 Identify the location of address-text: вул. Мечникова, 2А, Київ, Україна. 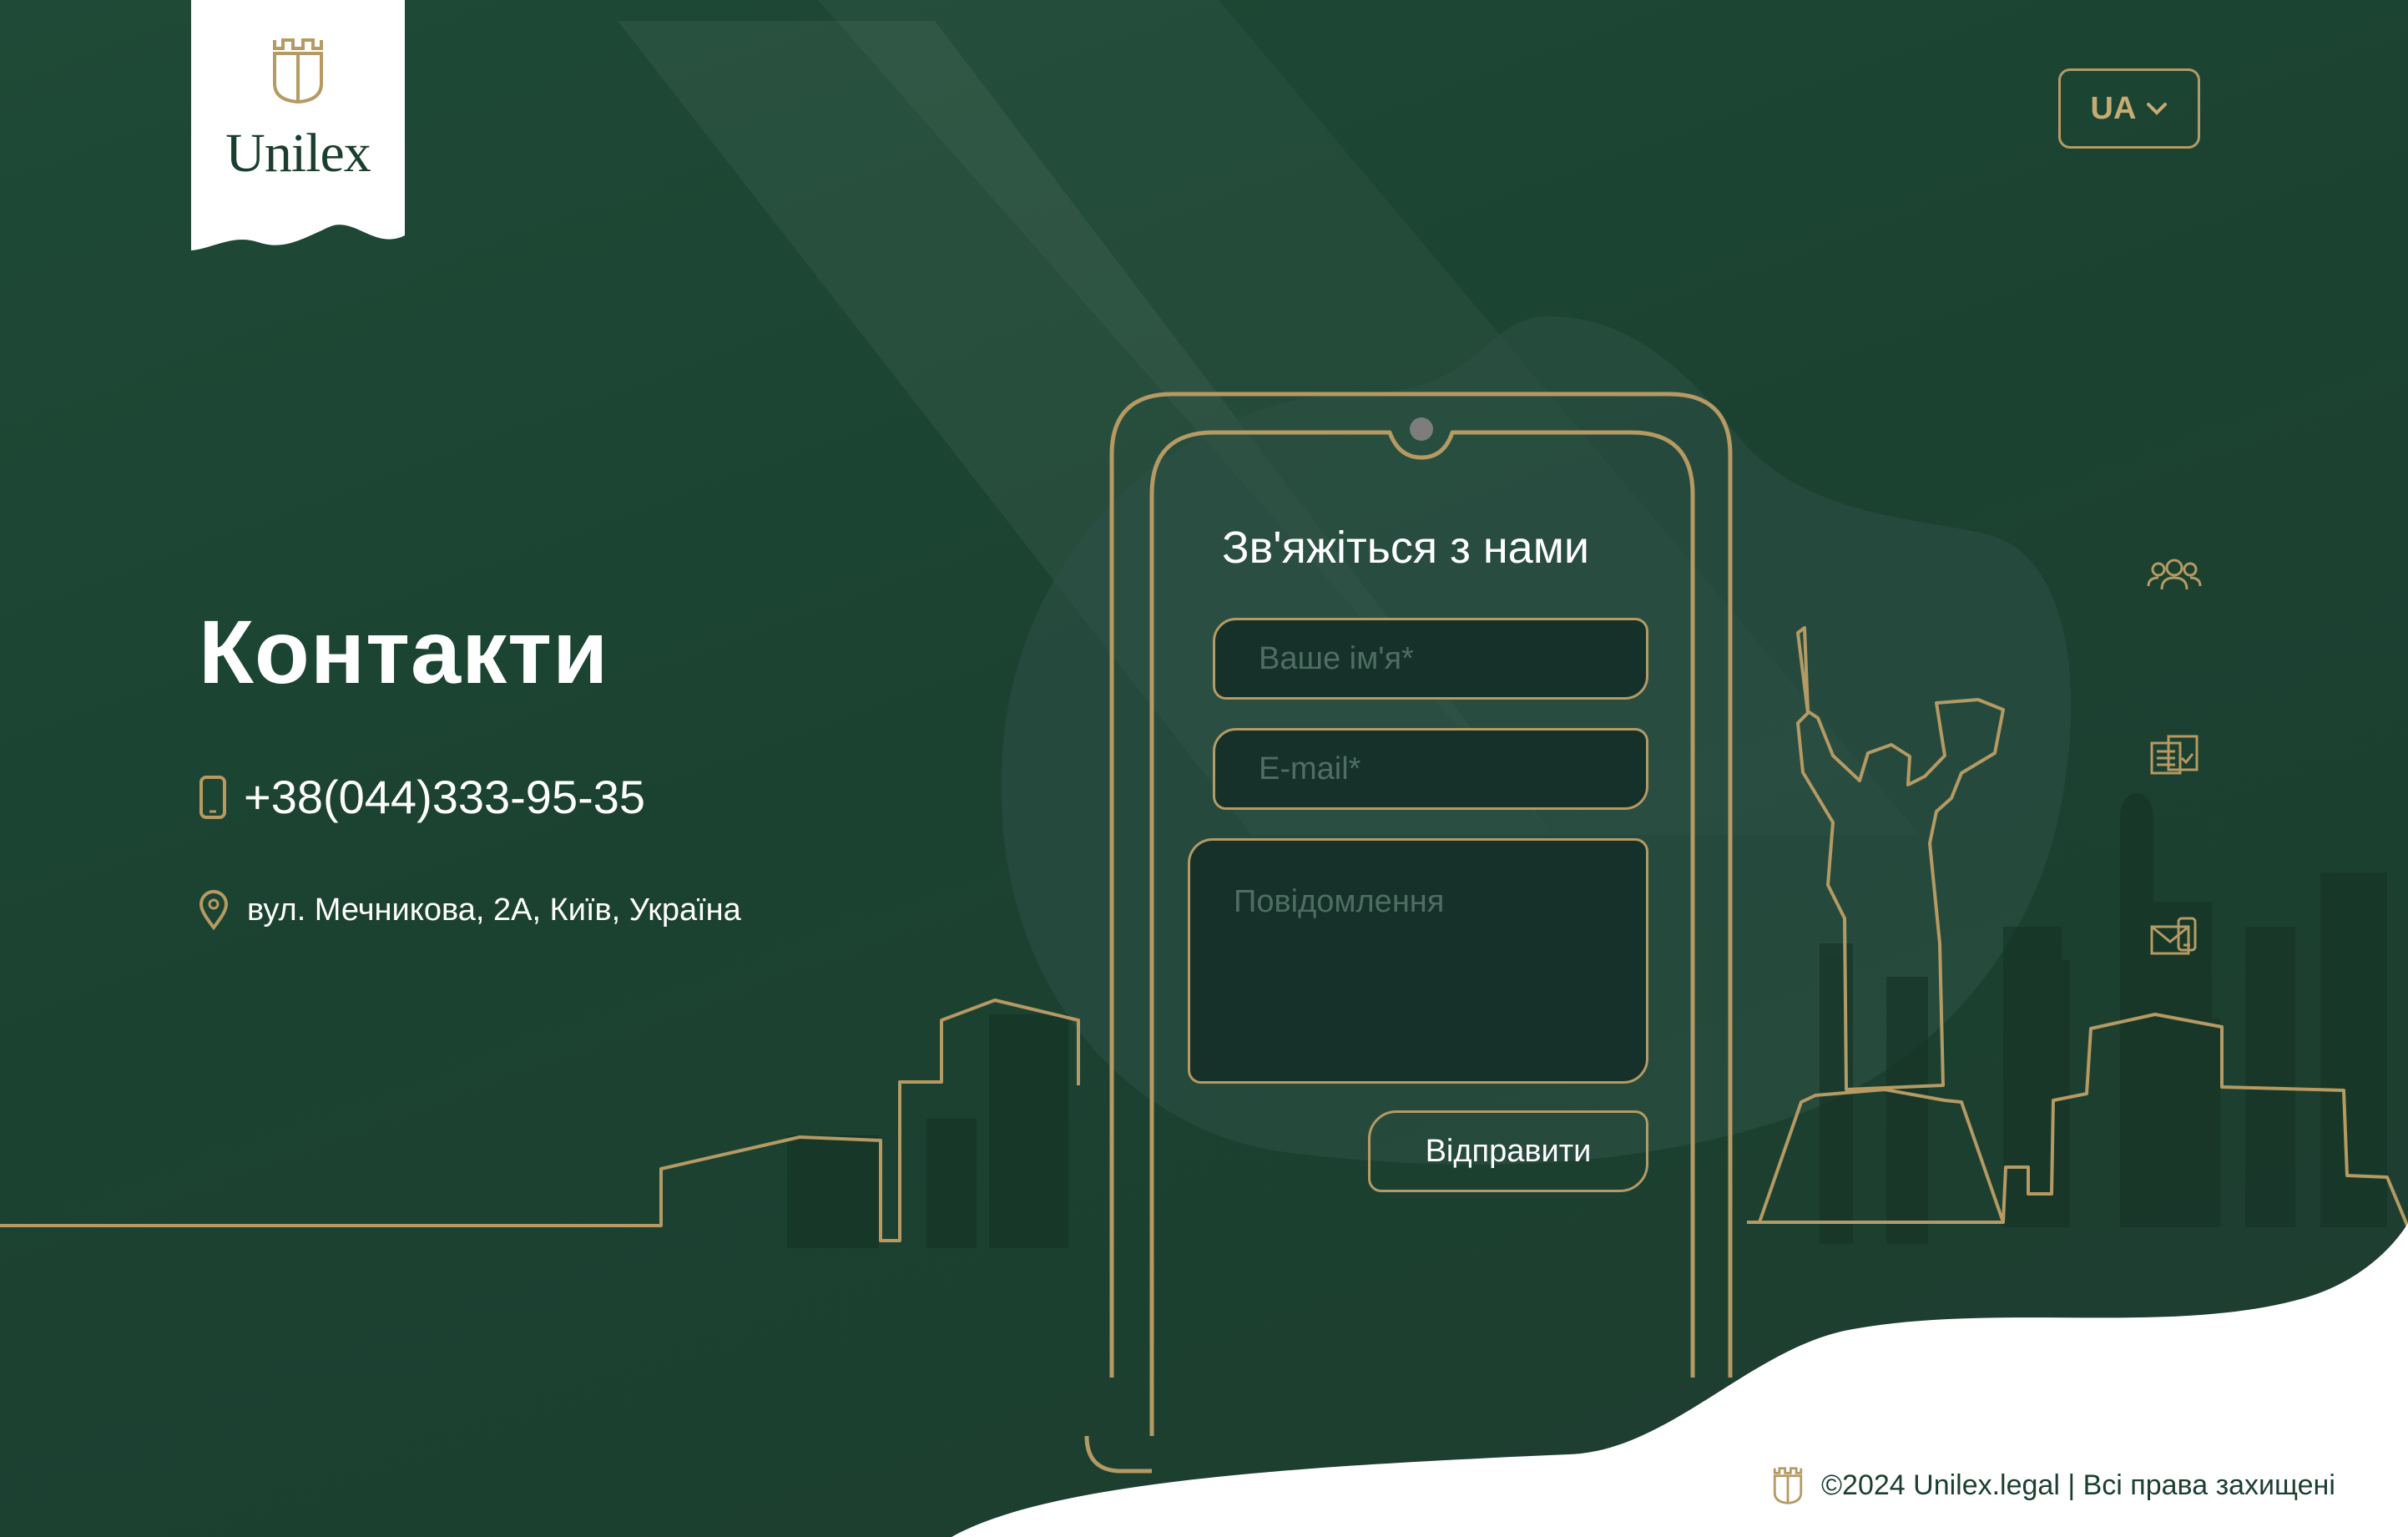
(494, 910).